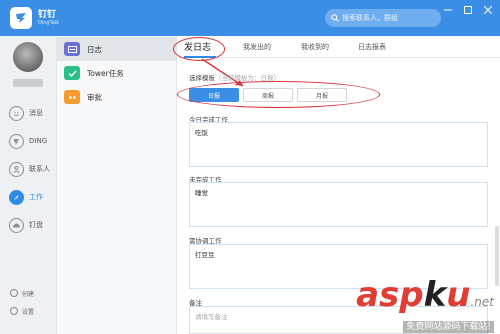  What do you see at coordinates (47, 14) in the screenshot?
I see `brand-name: 钉钉` at bounding box center [47, 14].